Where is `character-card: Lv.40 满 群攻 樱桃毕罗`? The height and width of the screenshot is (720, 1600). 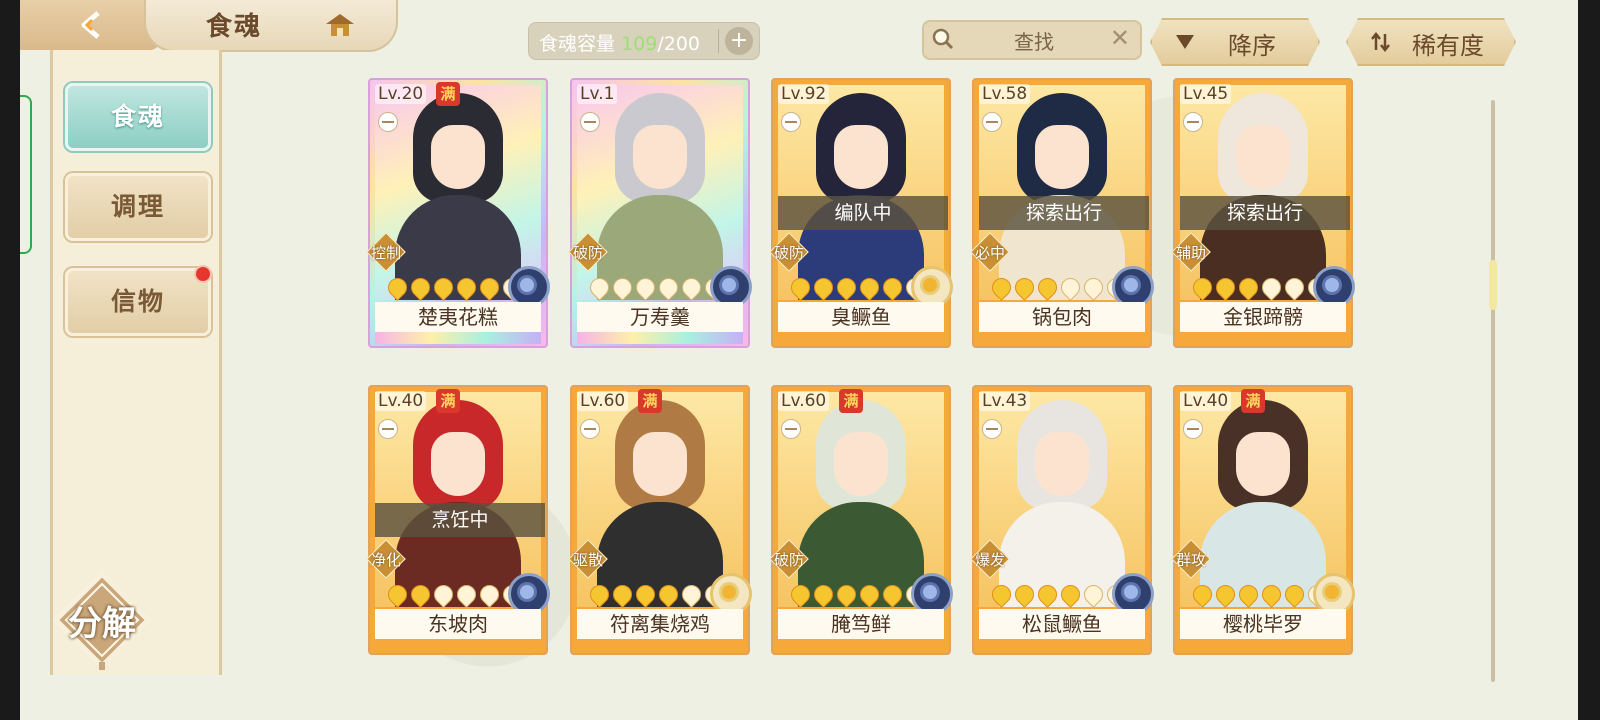
character-card: Lv.40 满 群攻 樱桃毕罗 is located at coordinates (1263, 520).